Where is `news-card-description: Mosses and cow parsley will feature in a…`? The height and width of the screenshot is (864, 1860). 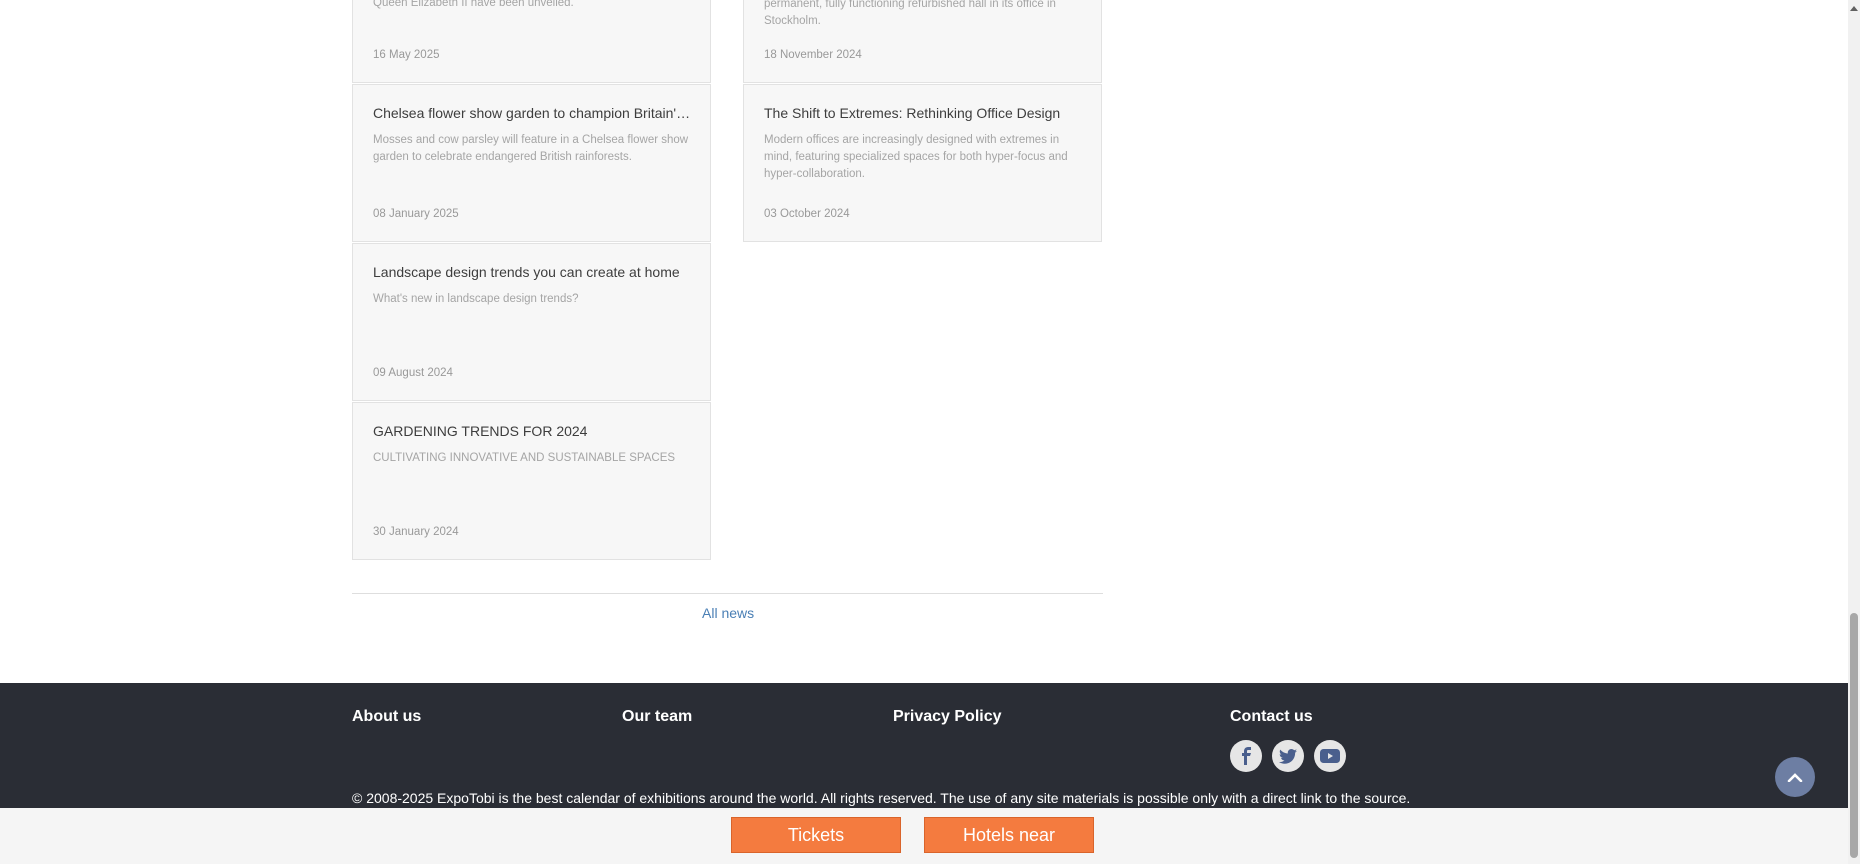 news-card-description: Mosses and cow parsley will feature in a… is located at coordinates (531, 148).